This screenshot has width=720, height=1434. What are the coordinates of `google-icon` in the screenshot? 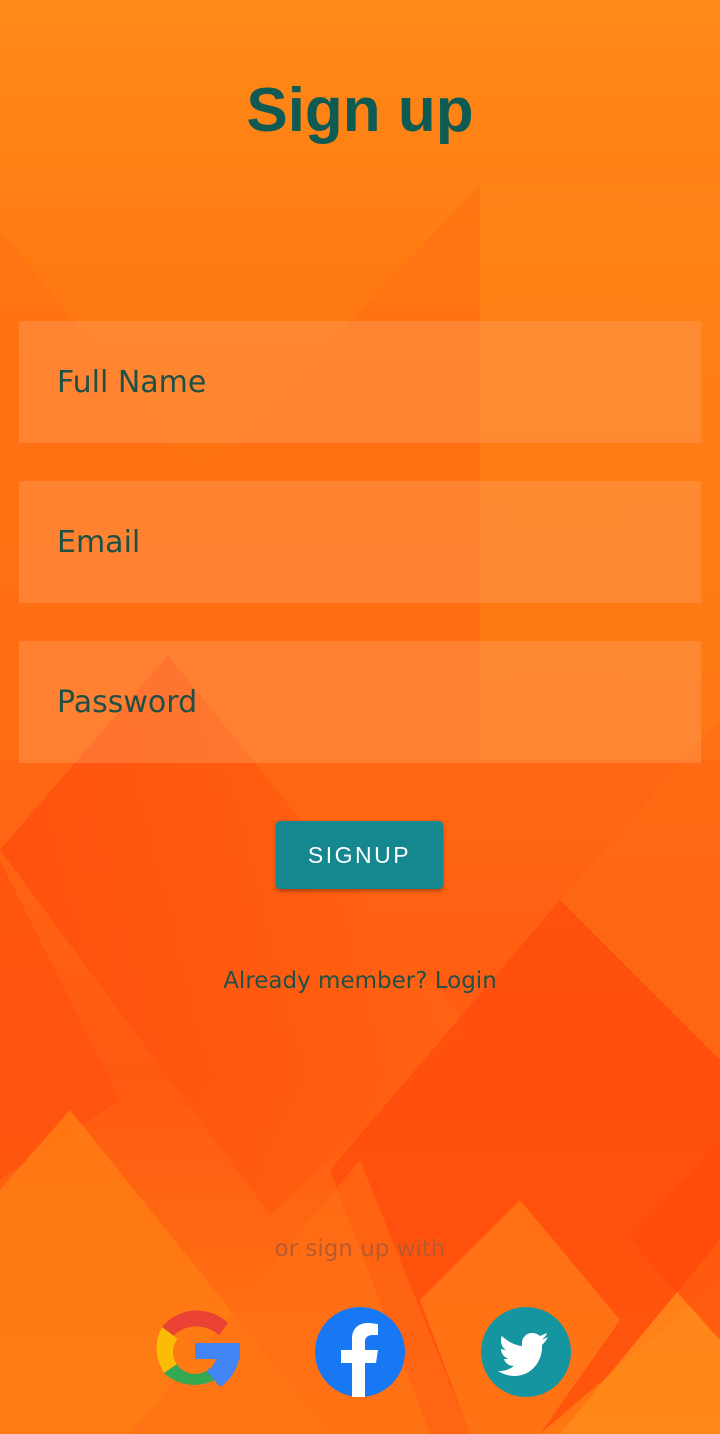 It's located at (198, 1348).